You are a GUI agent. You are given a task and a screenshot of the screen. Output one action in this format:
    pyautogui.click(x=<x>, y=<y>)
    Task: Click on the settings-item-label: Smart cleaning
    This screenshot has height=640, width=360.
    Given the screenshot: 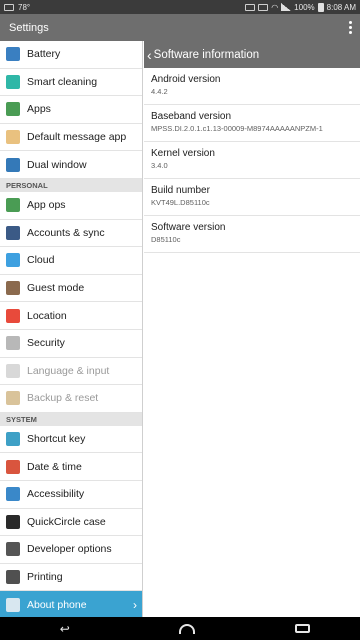 What is the action you would take?
    pyautogui.click(x=62, y=81)
    